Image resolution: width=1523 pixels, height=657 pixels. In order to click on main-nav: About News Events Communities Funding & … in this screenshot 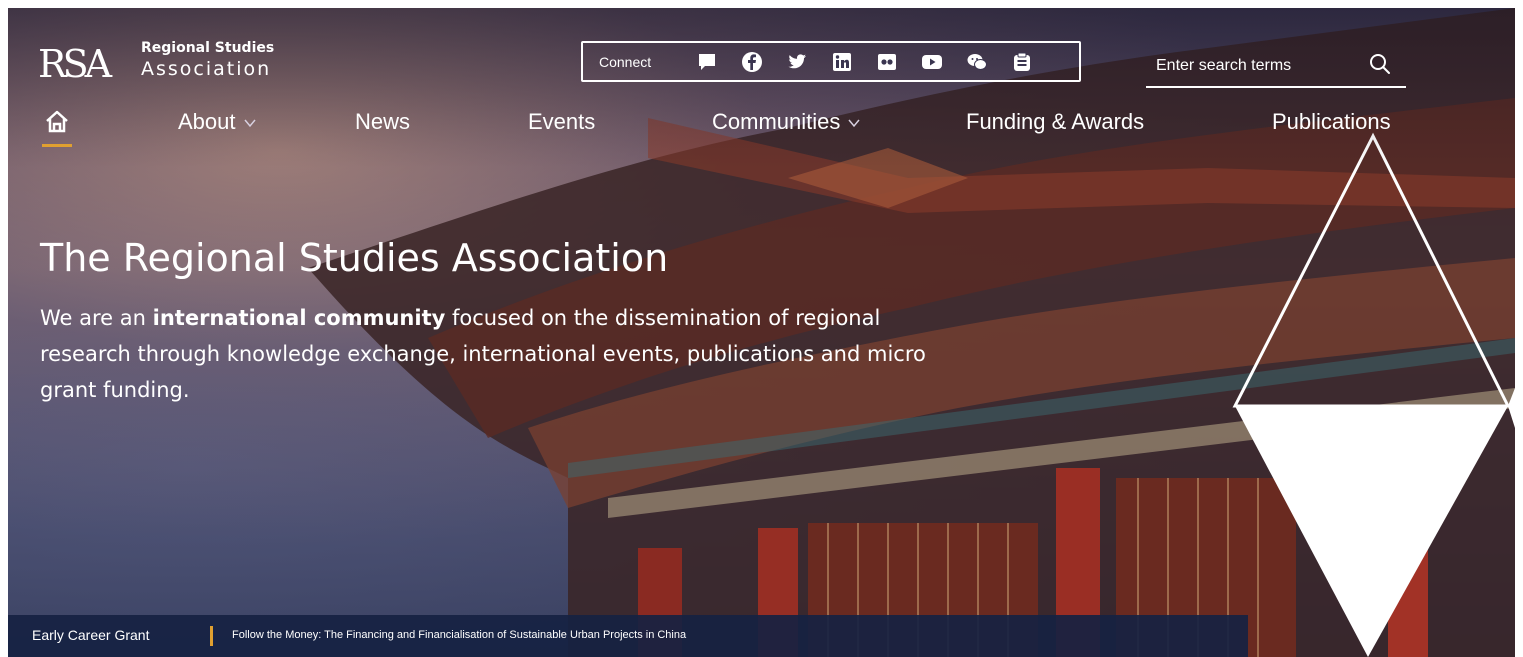, I will do `click(761, 127)`.